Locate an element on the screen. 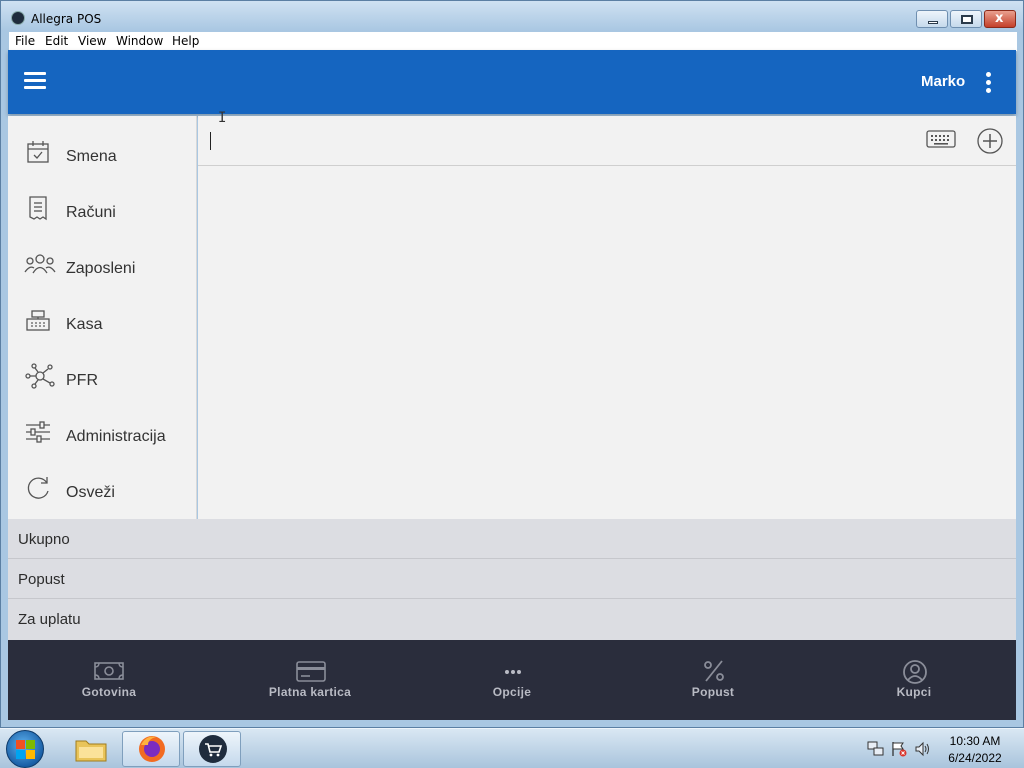 The width and height of the screenshot is (1024, 768). maximize-icon is located at coordinates (967, 19).